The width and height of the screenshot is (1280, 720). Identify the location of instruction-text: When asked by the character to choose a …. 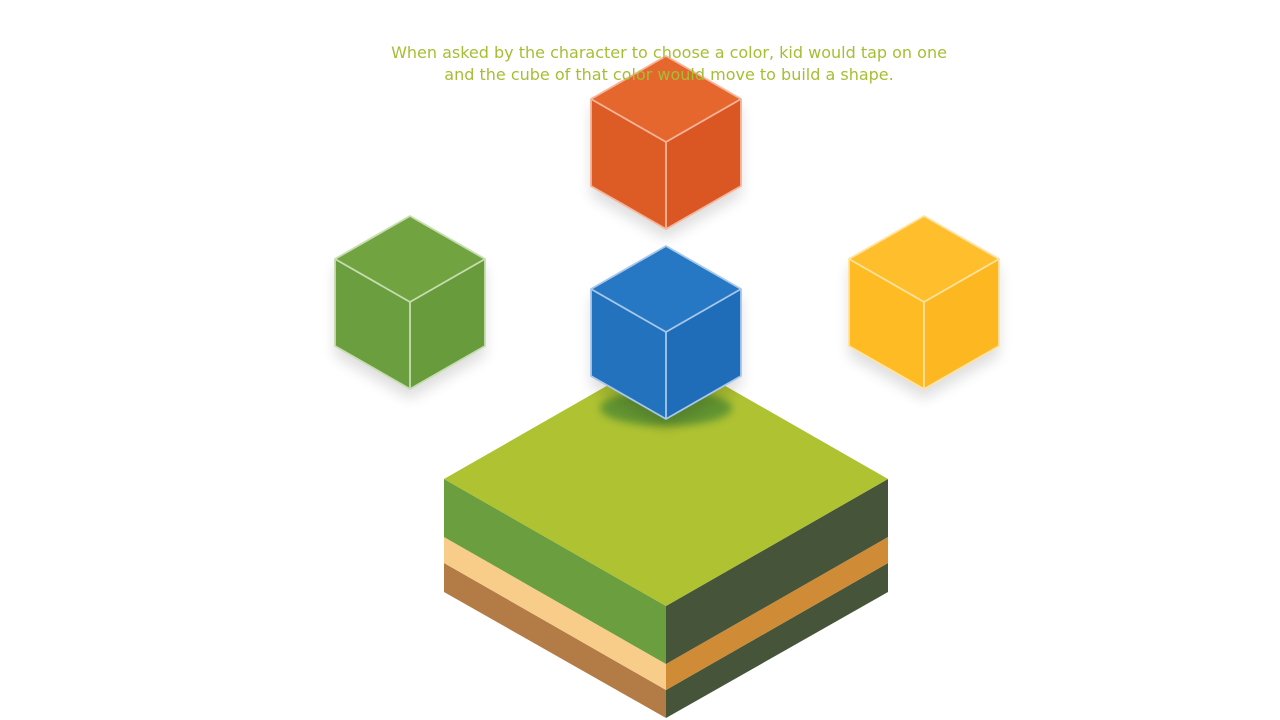
(669, 64).